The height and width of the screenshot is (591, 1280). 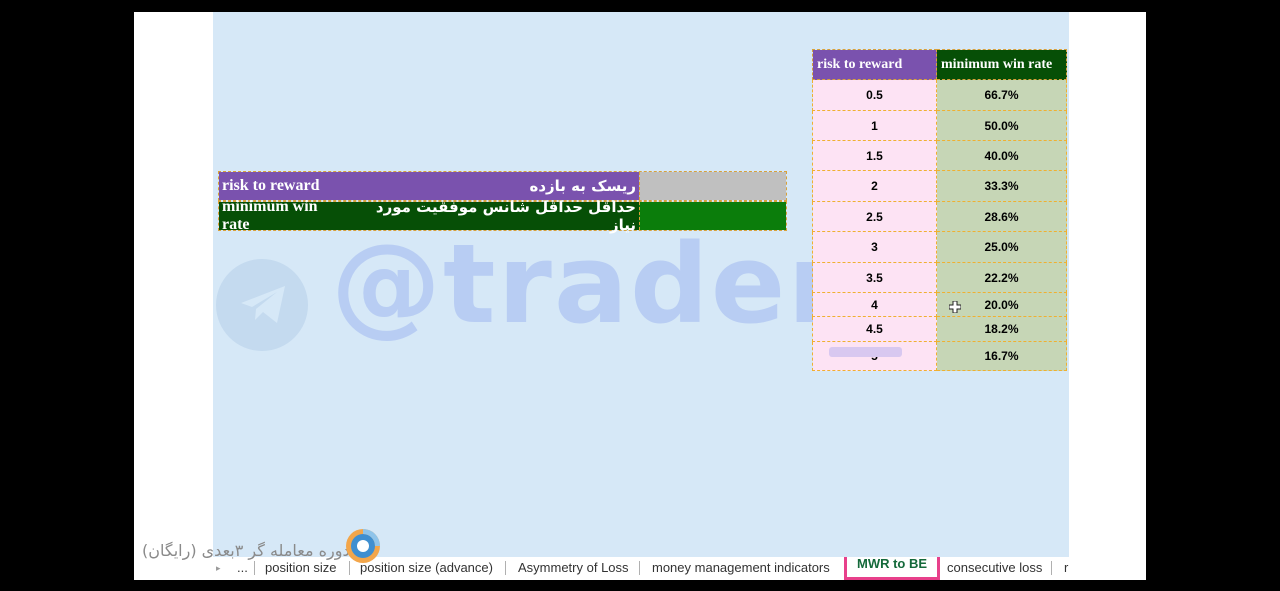 What do you see at coordinates (1001, 186) in the screenshot?
I see `mwr-cell: 33.3%` at bounding box center [1001, 186].